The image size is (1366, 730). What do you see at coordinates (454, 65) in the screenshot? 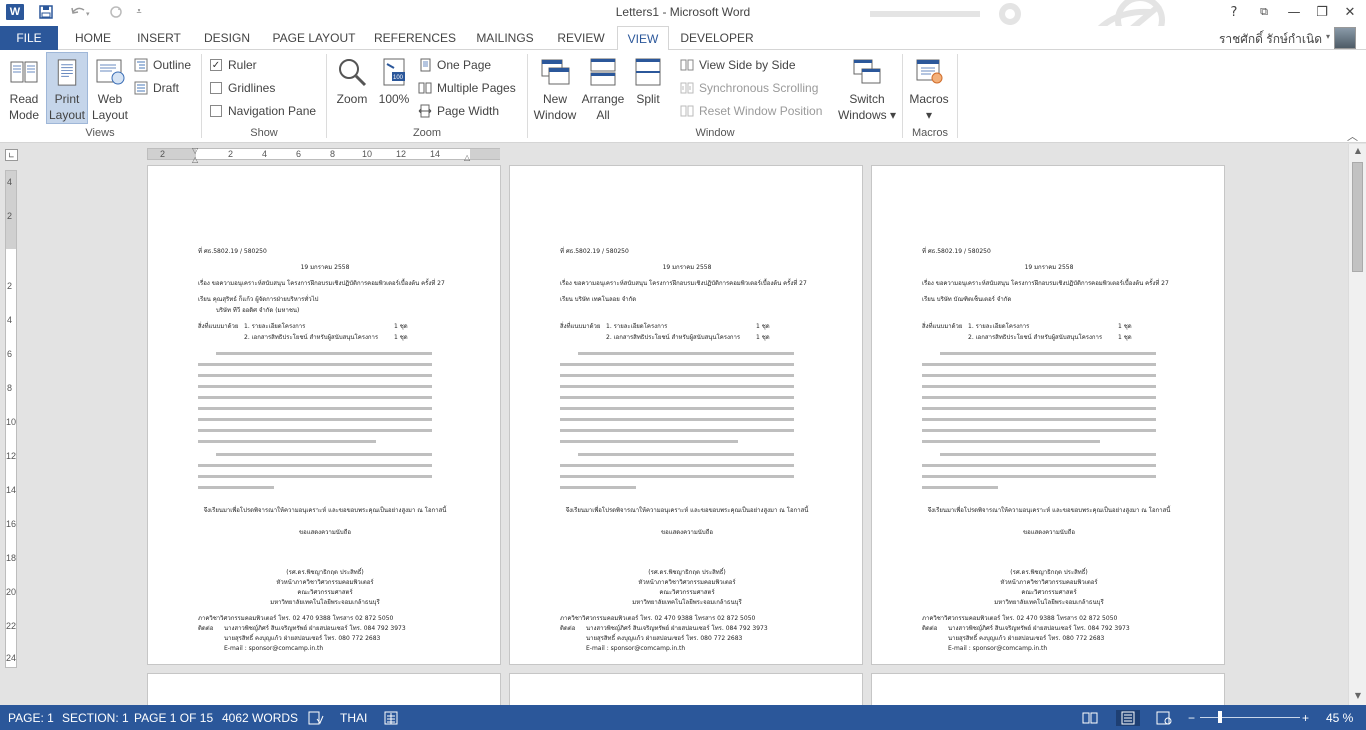
I see `one-page-button: One Page` at bounding box center [454, 65].